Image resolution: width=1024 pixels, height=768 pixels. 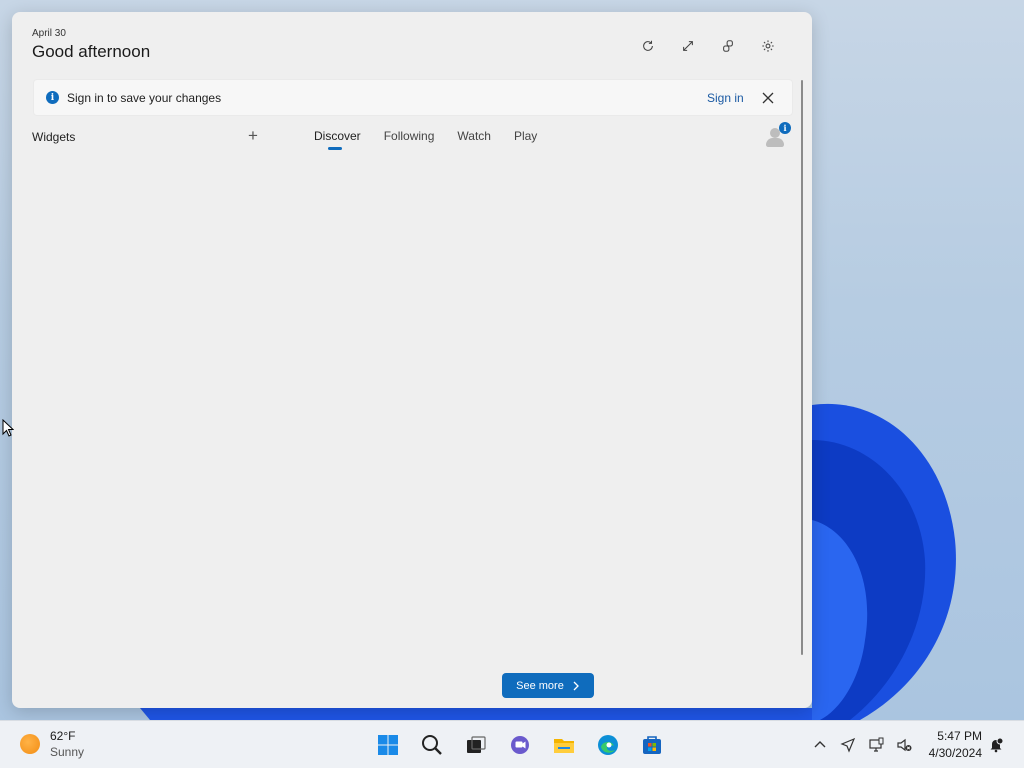 I want to click on start-button, so click(x=388, y=745).